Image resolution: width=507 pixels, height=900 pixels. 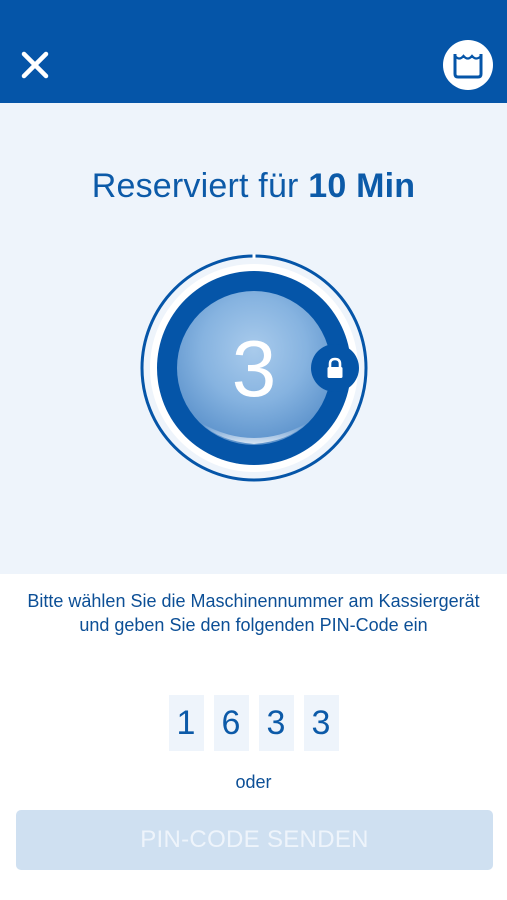 I want to click on lock-badge, so click(x=335, y=368).